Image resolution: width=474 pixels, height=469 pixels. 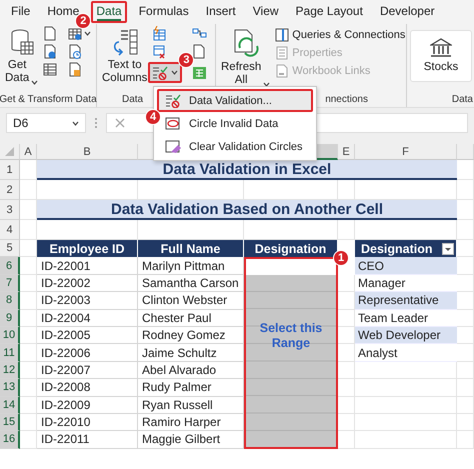 I want to click on table-cell: Rodney Gomez, so click(x=191, y=335).